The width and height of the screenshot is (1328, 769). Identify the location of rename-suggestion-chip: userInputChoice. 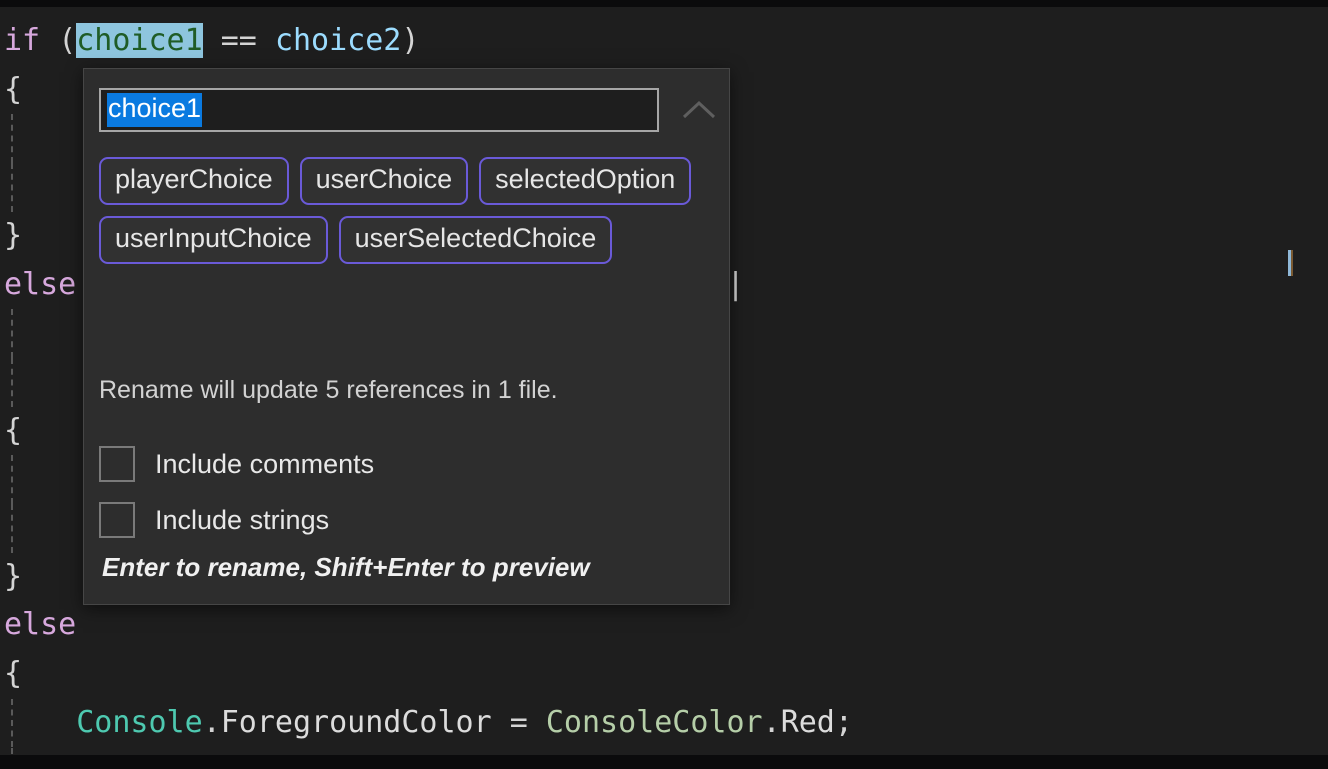
(213, 240).